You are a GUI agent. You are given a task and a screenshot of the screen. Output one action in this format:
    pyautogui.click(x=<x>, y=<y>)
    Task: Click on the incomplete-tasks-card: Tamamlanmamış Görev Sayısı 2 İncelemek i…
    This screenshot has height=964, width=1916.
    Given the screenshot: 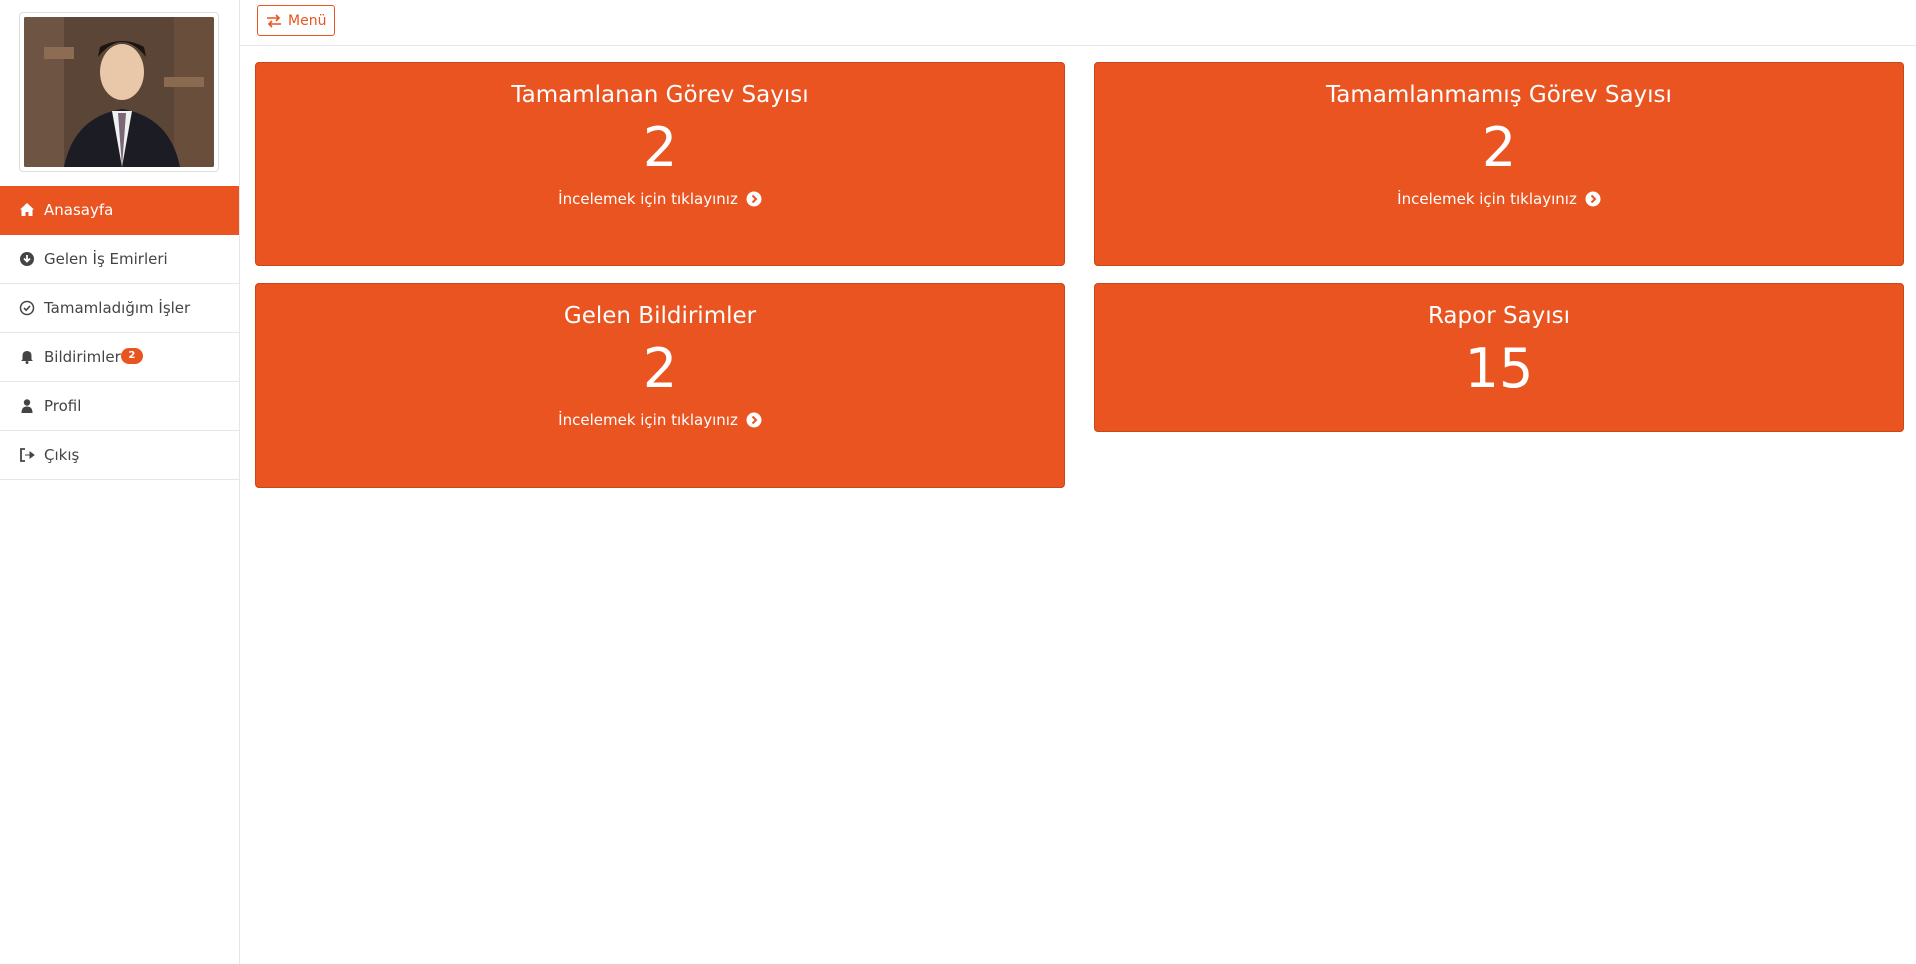 What is the action you would take?
    pyautogui.click(x=1499, y=164)
    